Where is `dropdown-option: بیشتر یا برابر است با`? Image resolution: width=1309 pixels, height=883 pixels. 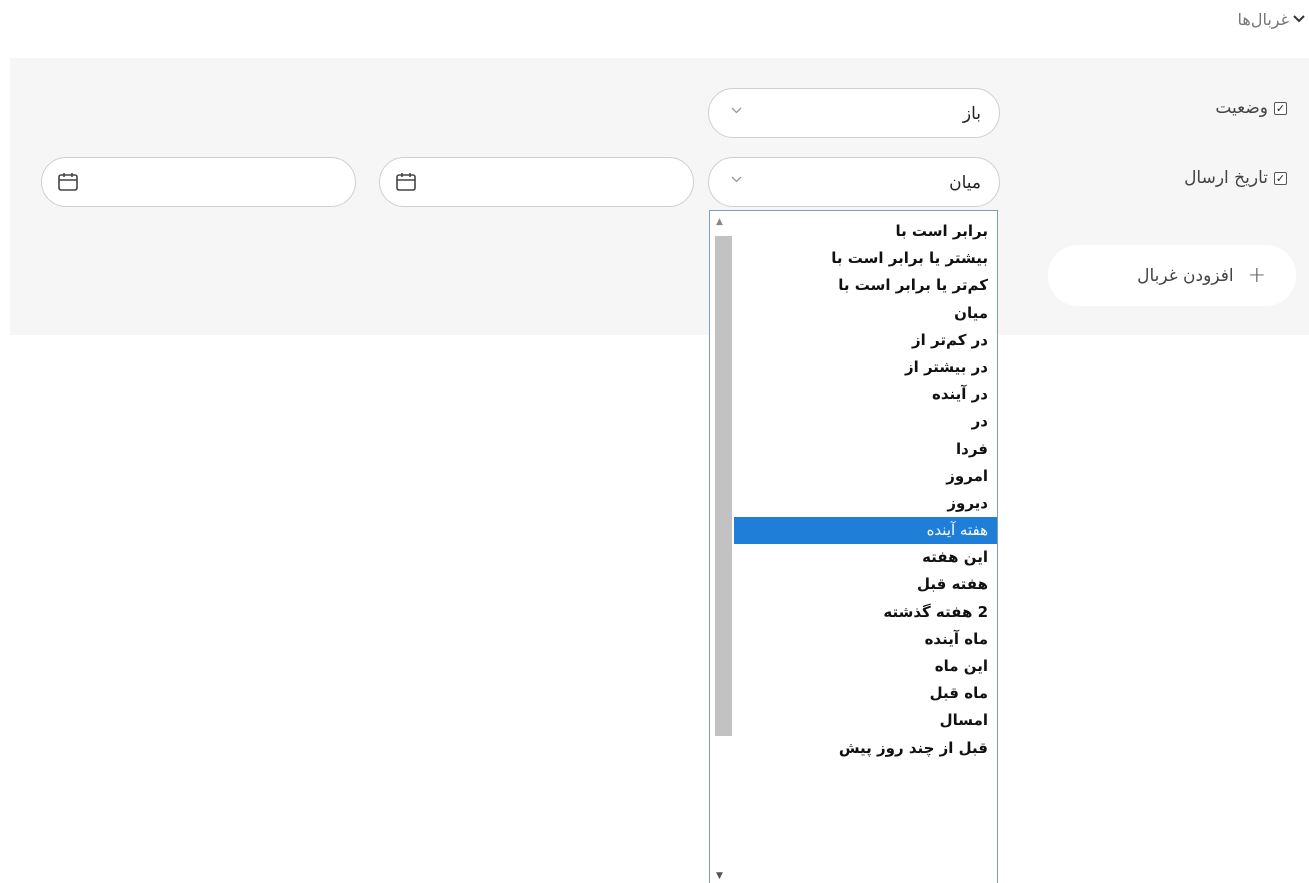 dropdown-option: بیشتر یا برابر است با is located at coordinates (865, 258).